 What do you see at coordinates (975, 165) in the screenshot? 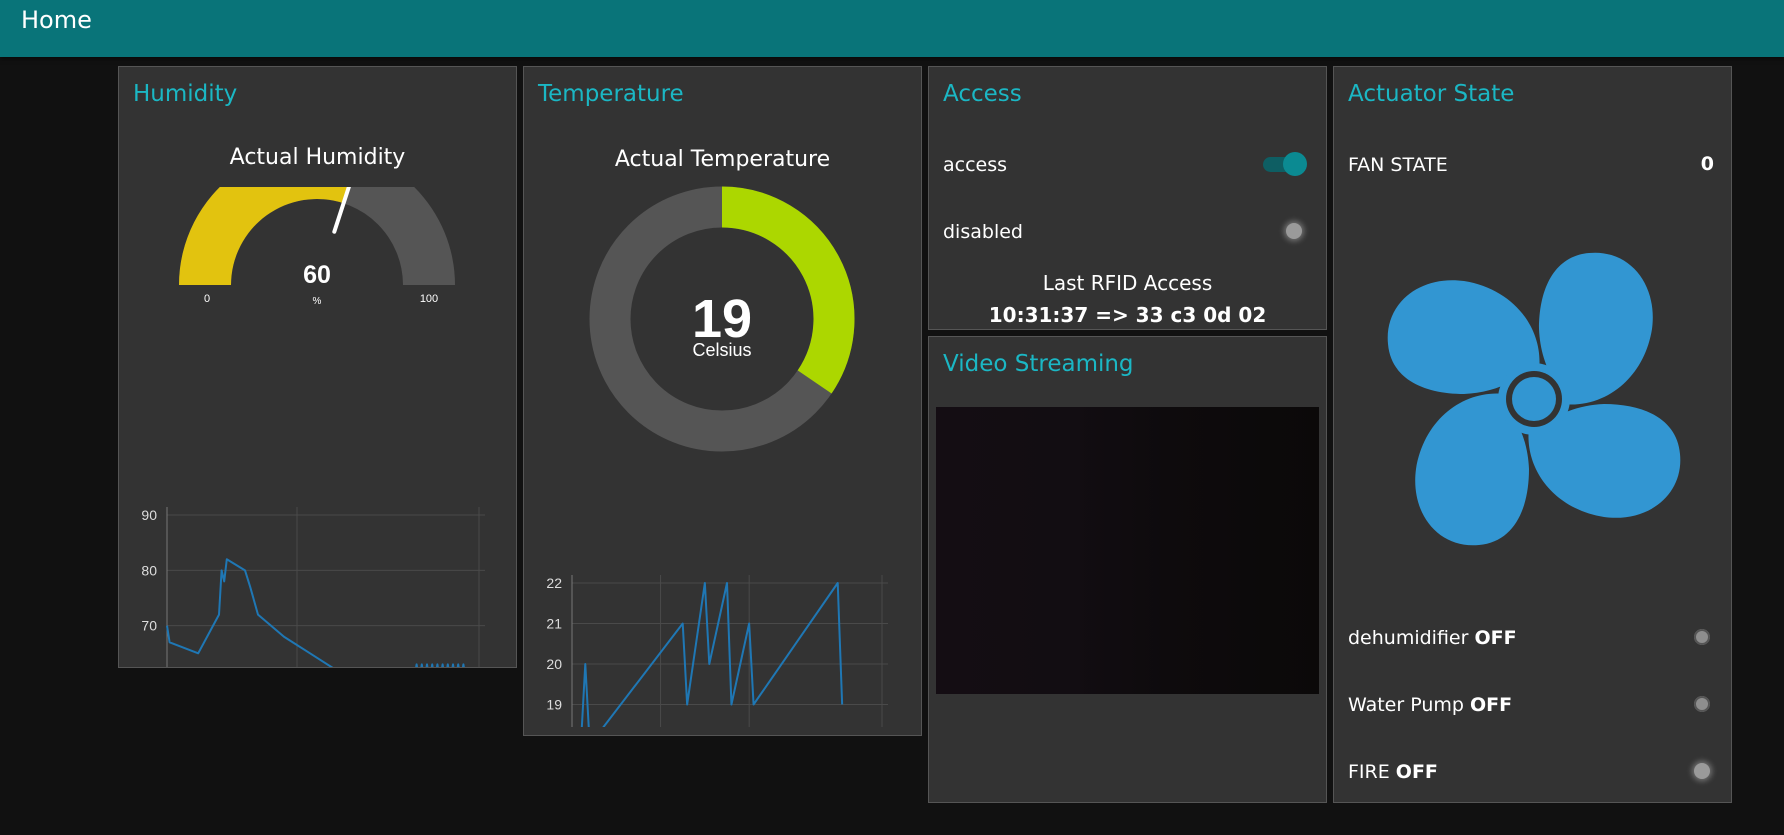
I see `access-switch-label: access` at bounding box center [975, 165].